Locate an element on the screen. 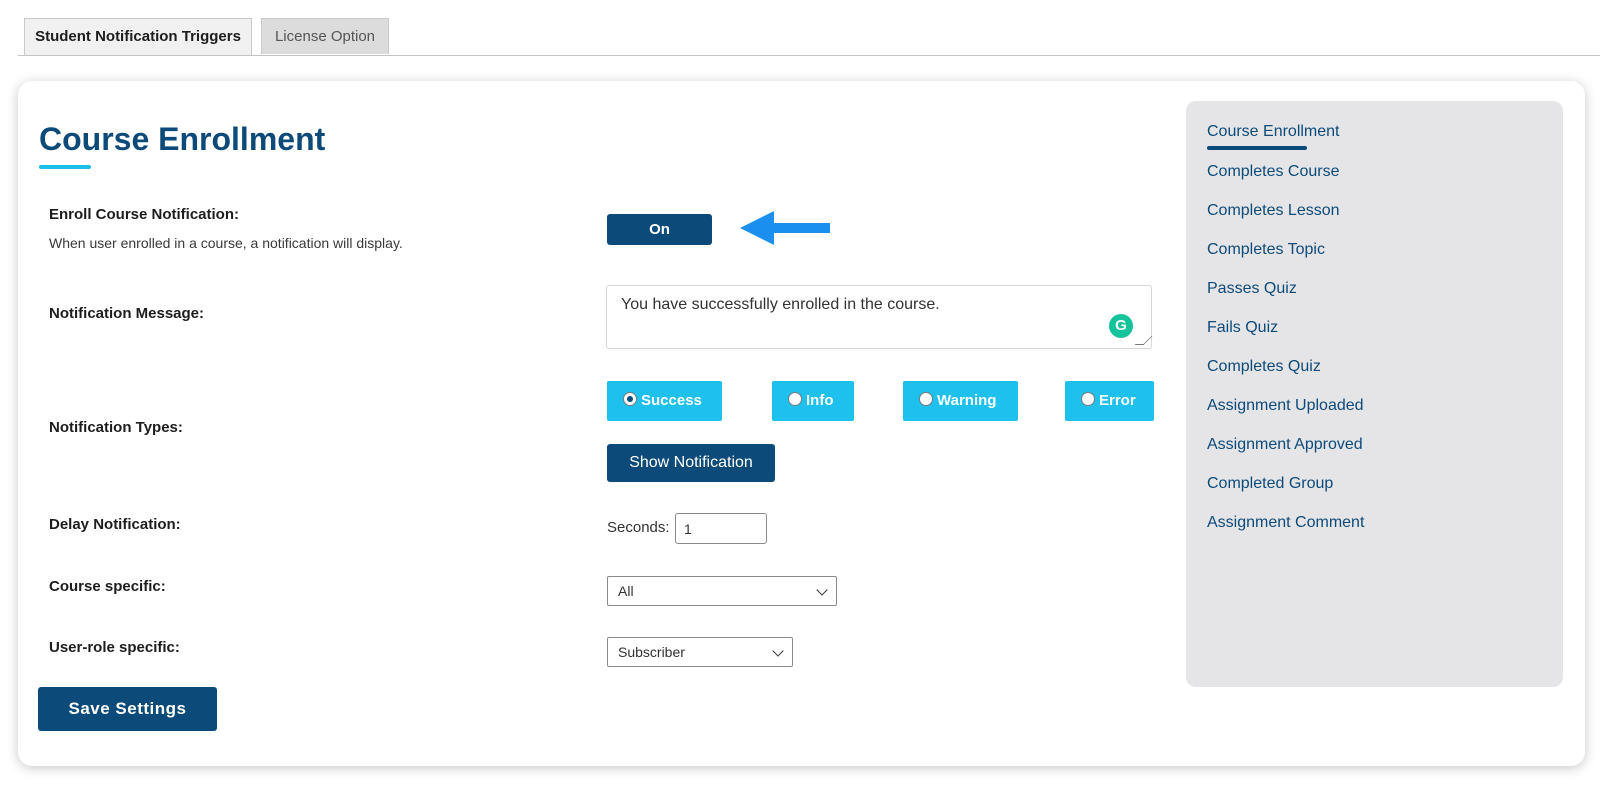 This screenshot has height=786, width=1600. type-warning-radio: Warning is located at coordinates (960, 401).